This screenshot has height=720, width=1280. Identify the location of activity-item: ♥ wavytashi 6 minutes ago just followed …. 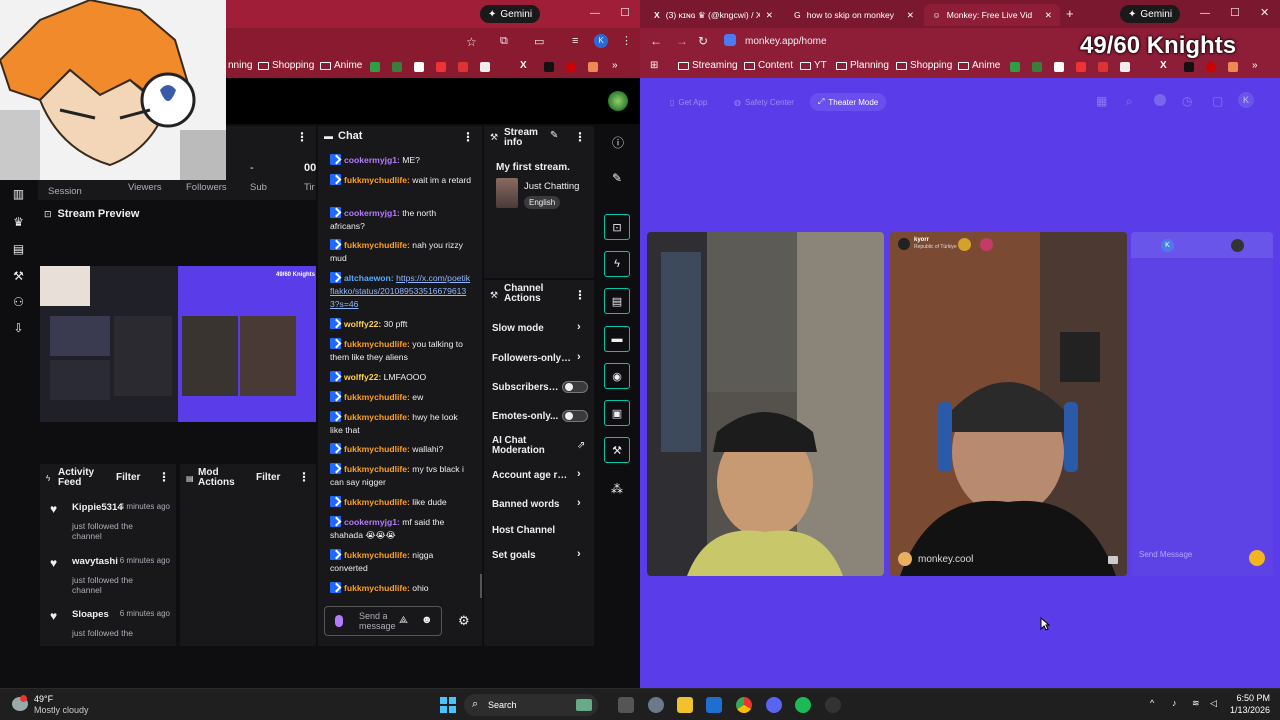
(110, 575).